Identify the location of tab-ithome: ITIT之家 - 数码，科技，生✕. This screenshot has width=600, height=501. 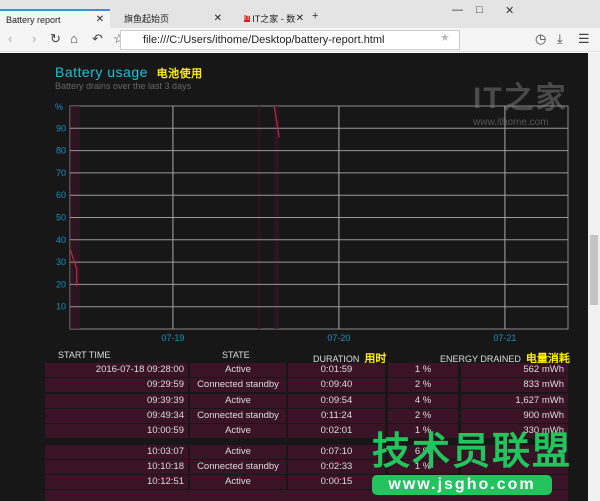
(274, 18).